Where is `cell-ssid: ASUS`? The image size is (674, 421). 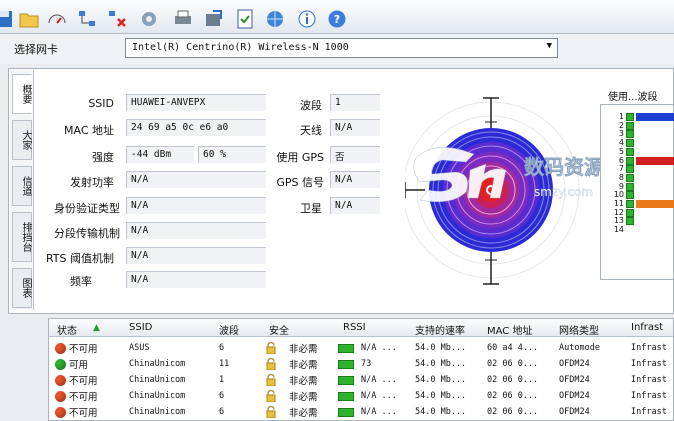 cell-ssid: ASUS is located at coordinates (139, 348).